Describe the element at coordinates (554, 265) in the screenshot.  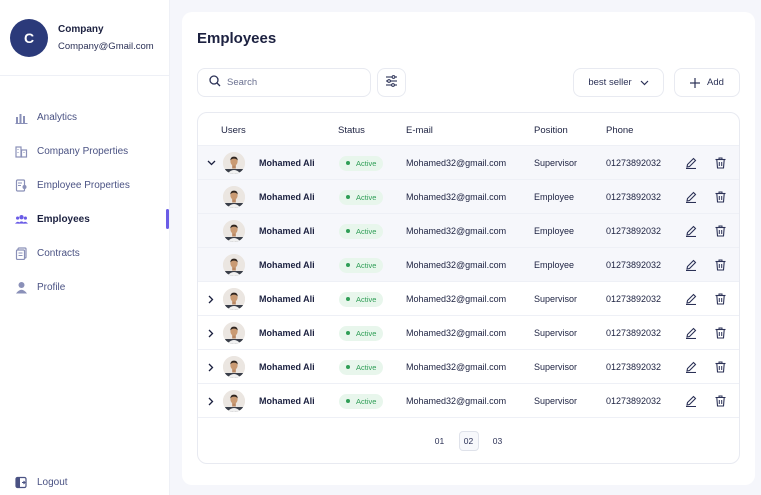
I see `position-cell: Employee` at that location.